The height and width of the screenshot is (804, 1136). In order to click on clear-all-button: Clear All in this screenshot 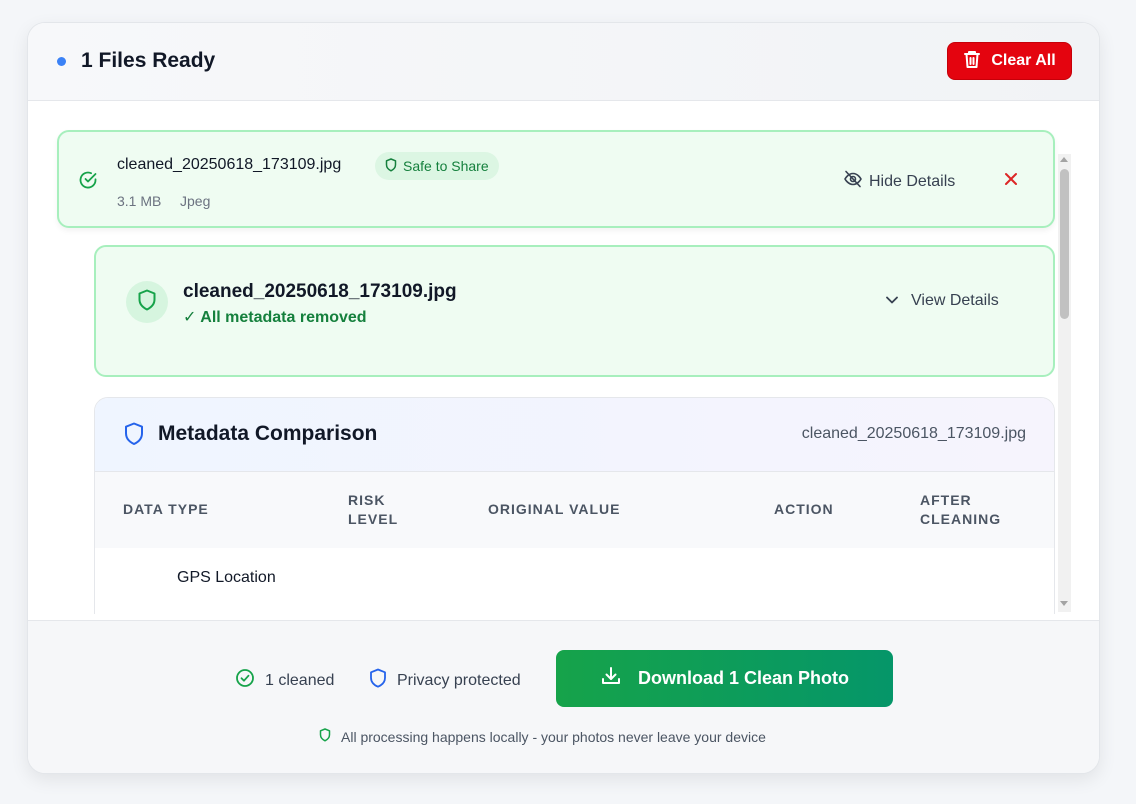, I will do `click(1009, 61)`.